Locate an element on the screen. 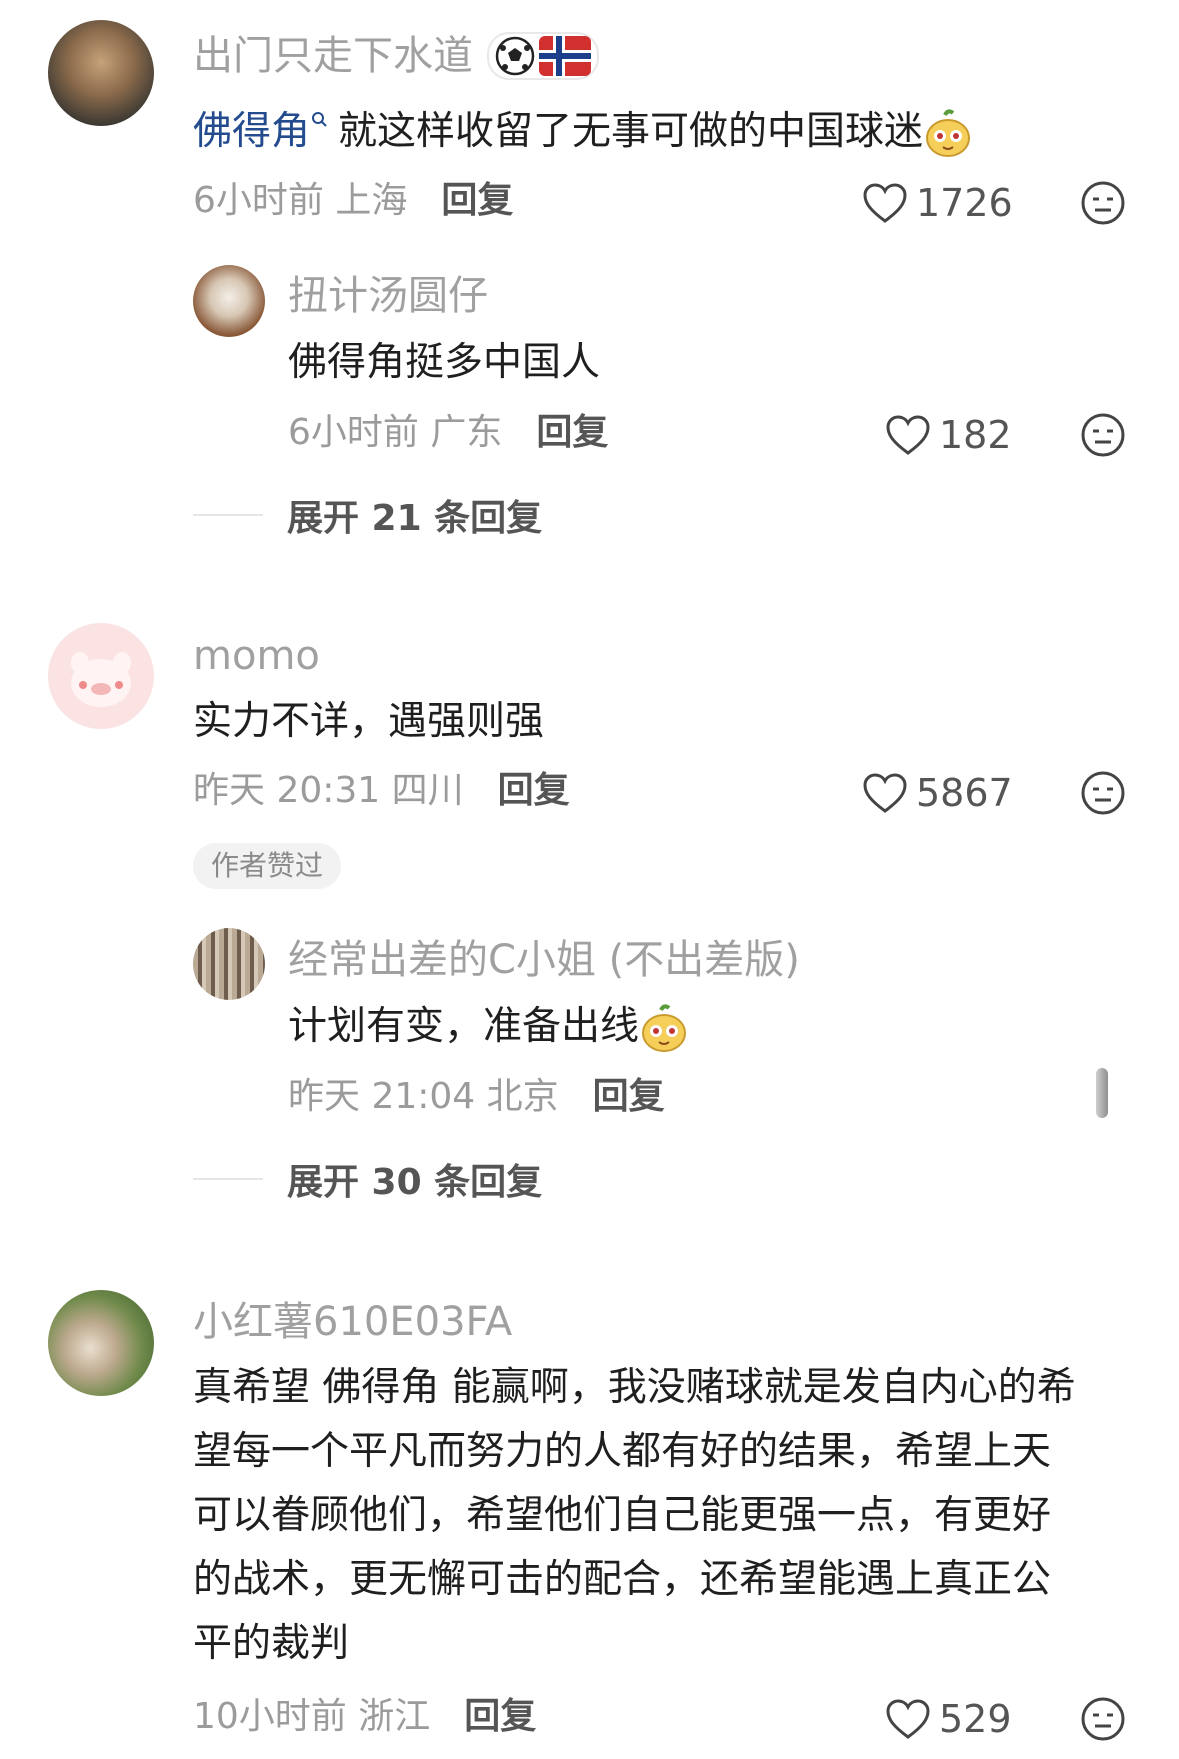 Image resolution: width=1179 pixels, height=1759 pixels. username: 扭计汤圆仔 is located at coordinates (388, 296).